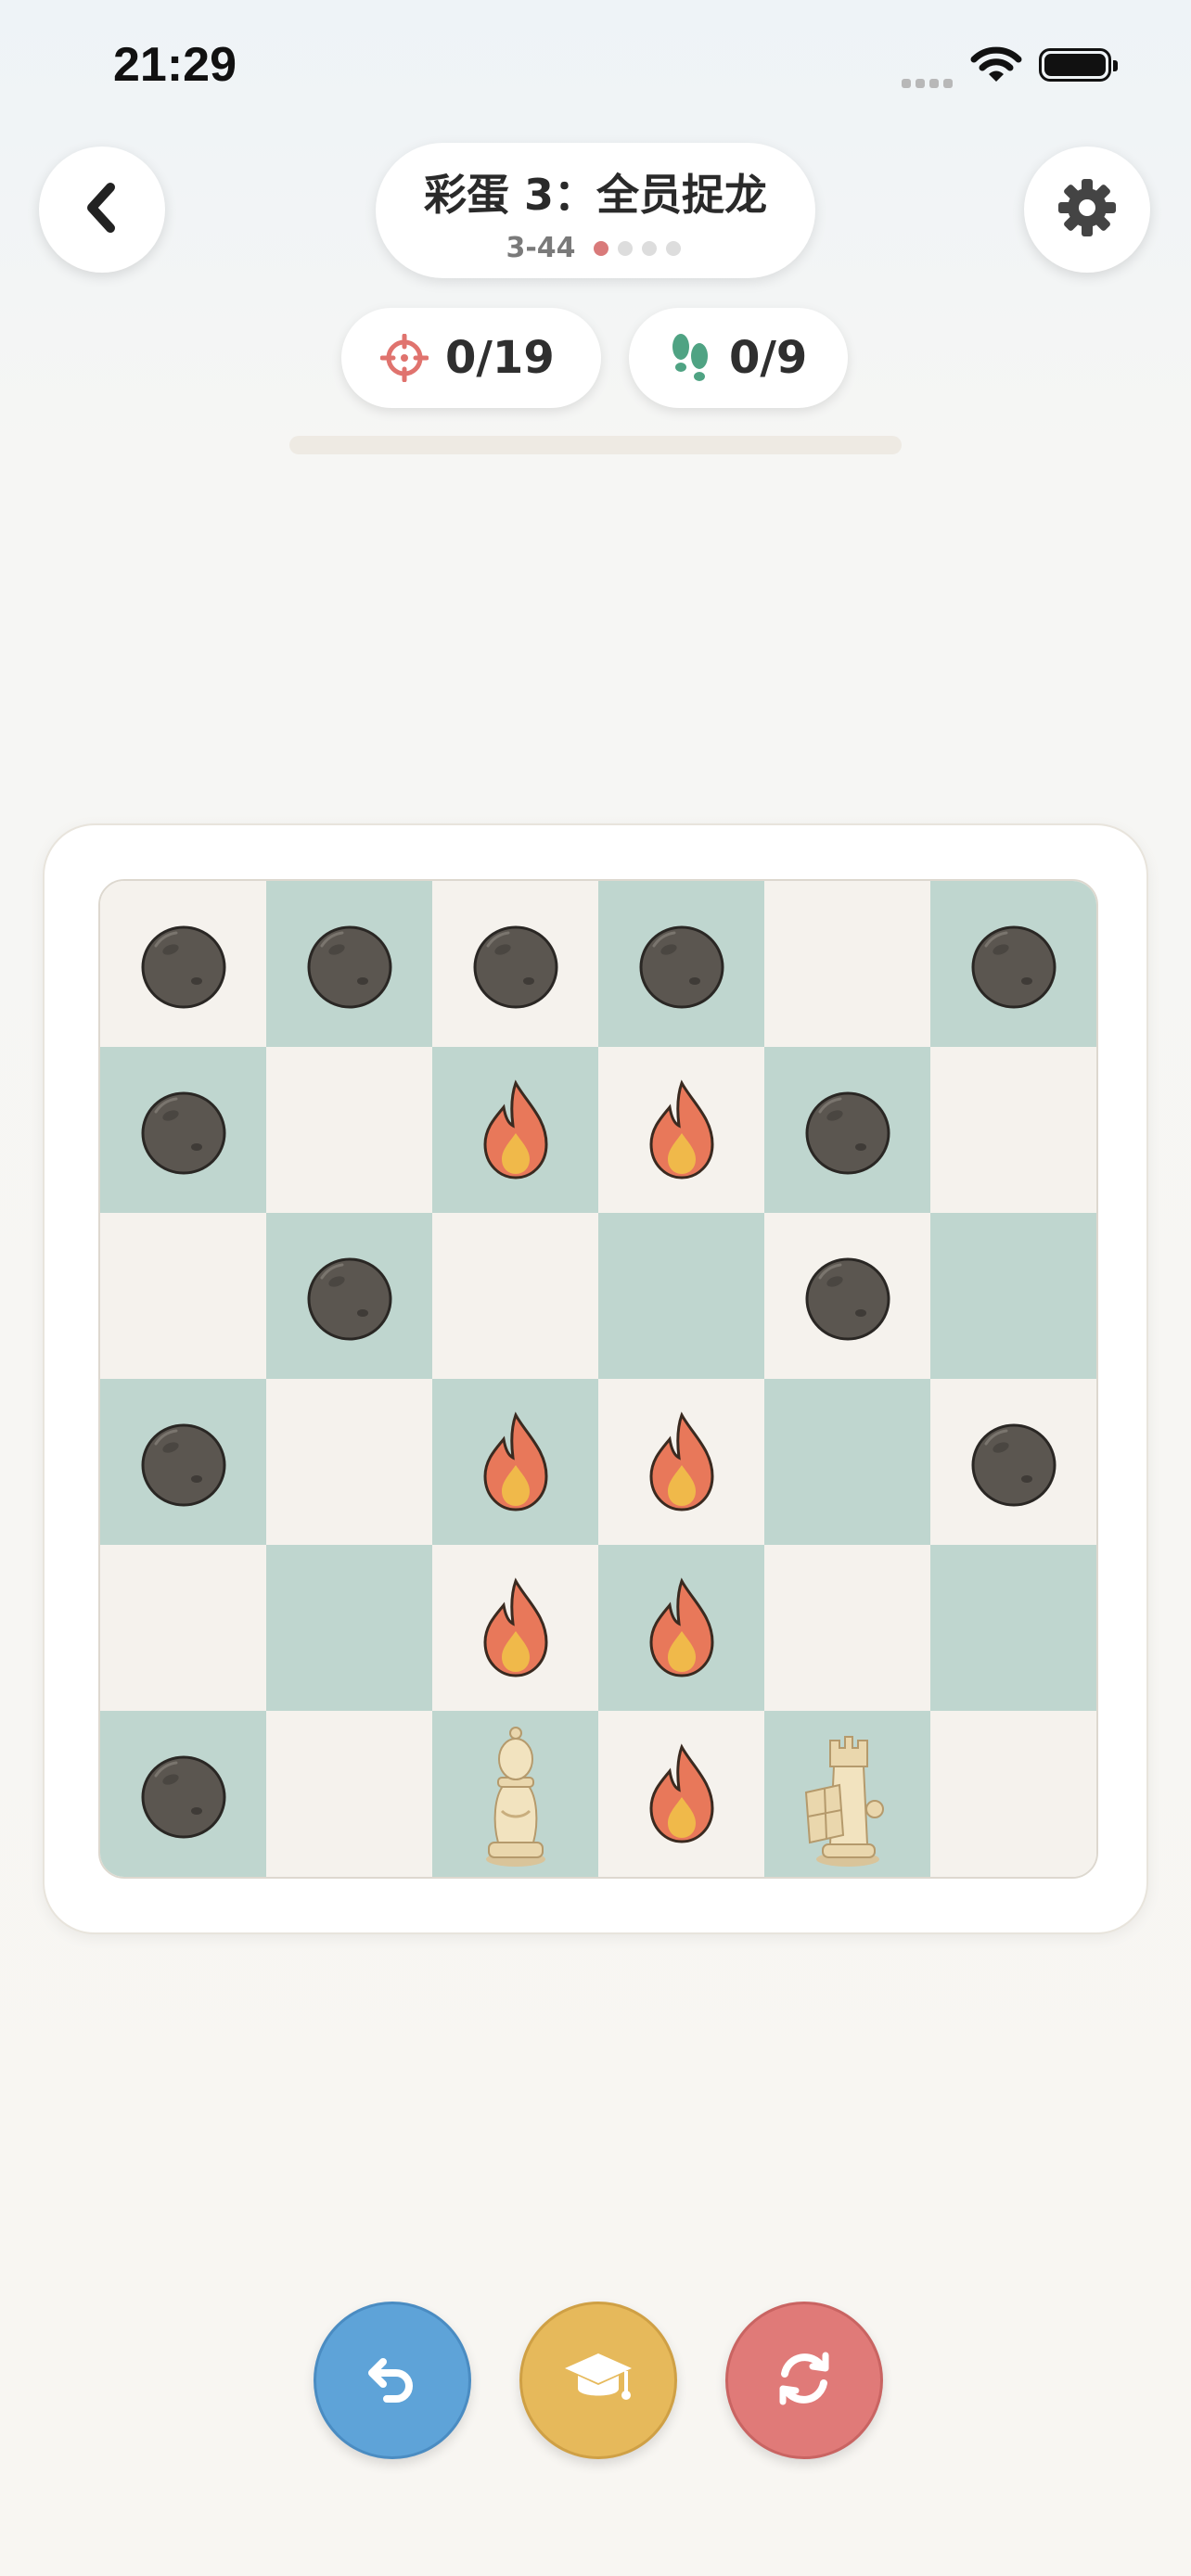  I want to click on cellular-signal-icon, so click(929, 83).